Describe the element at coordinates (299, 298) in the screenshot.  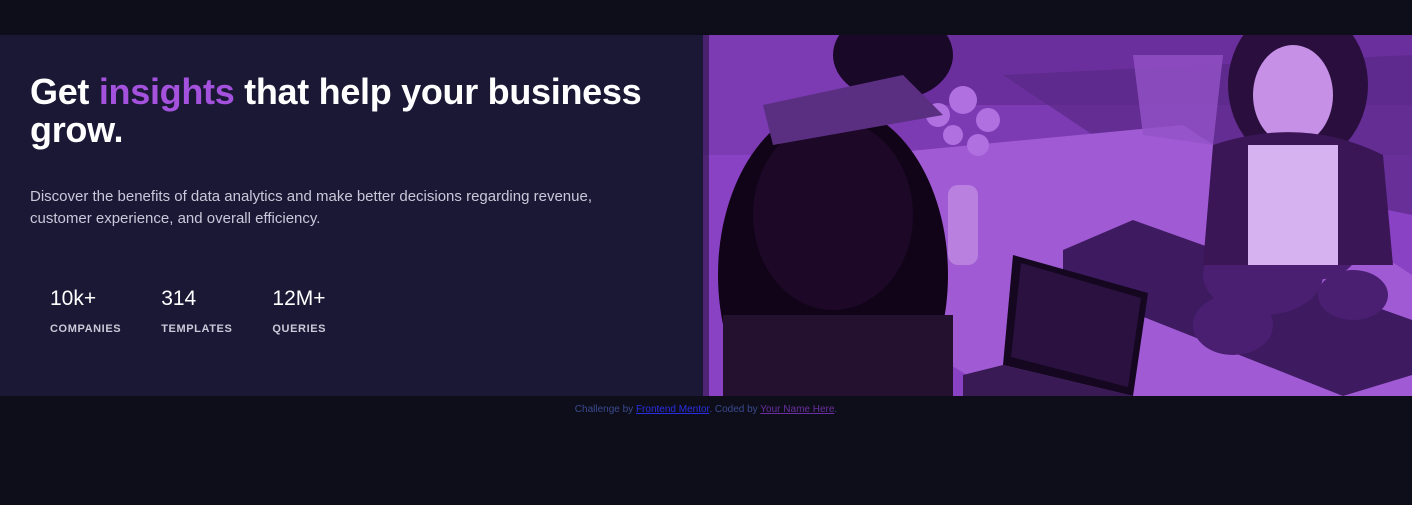
I see `stat-value: 12M+` at that location.